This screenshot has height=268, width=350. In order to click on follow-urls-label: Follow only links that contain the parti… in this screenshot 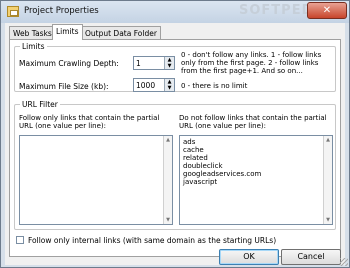, I will do `click(89, 122)`.